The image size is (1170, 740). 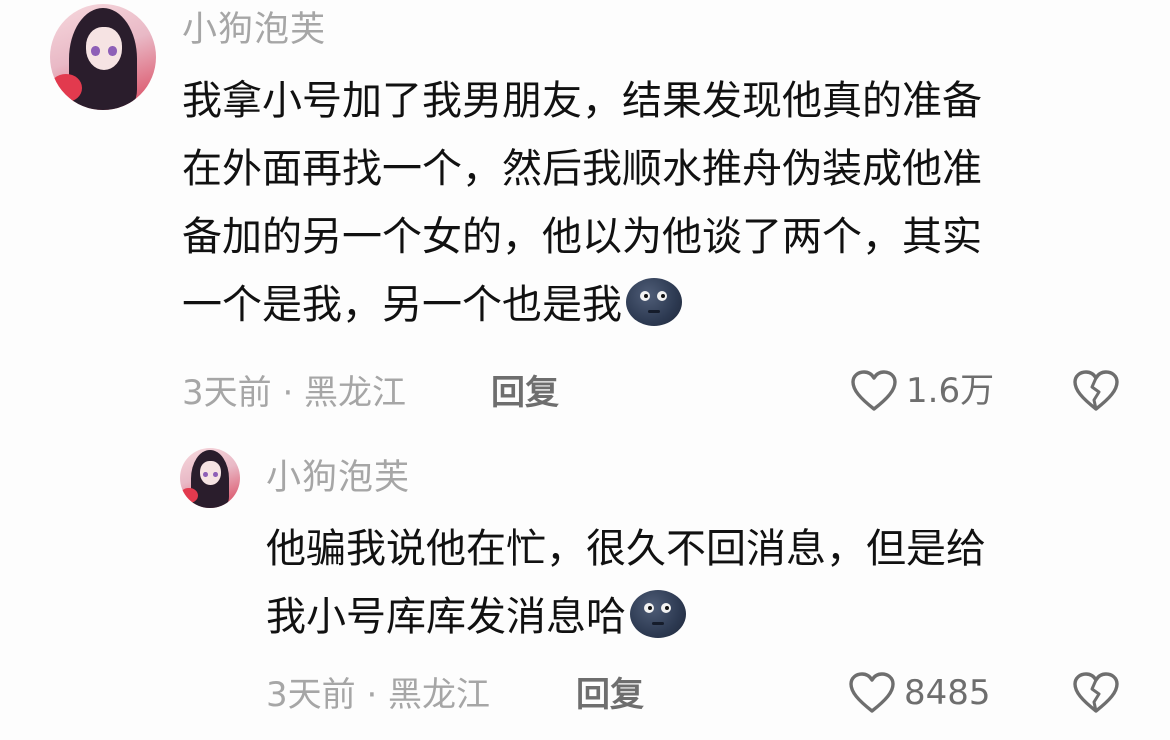 I want to click on like-button: 8485, so click(x=919, y=693).